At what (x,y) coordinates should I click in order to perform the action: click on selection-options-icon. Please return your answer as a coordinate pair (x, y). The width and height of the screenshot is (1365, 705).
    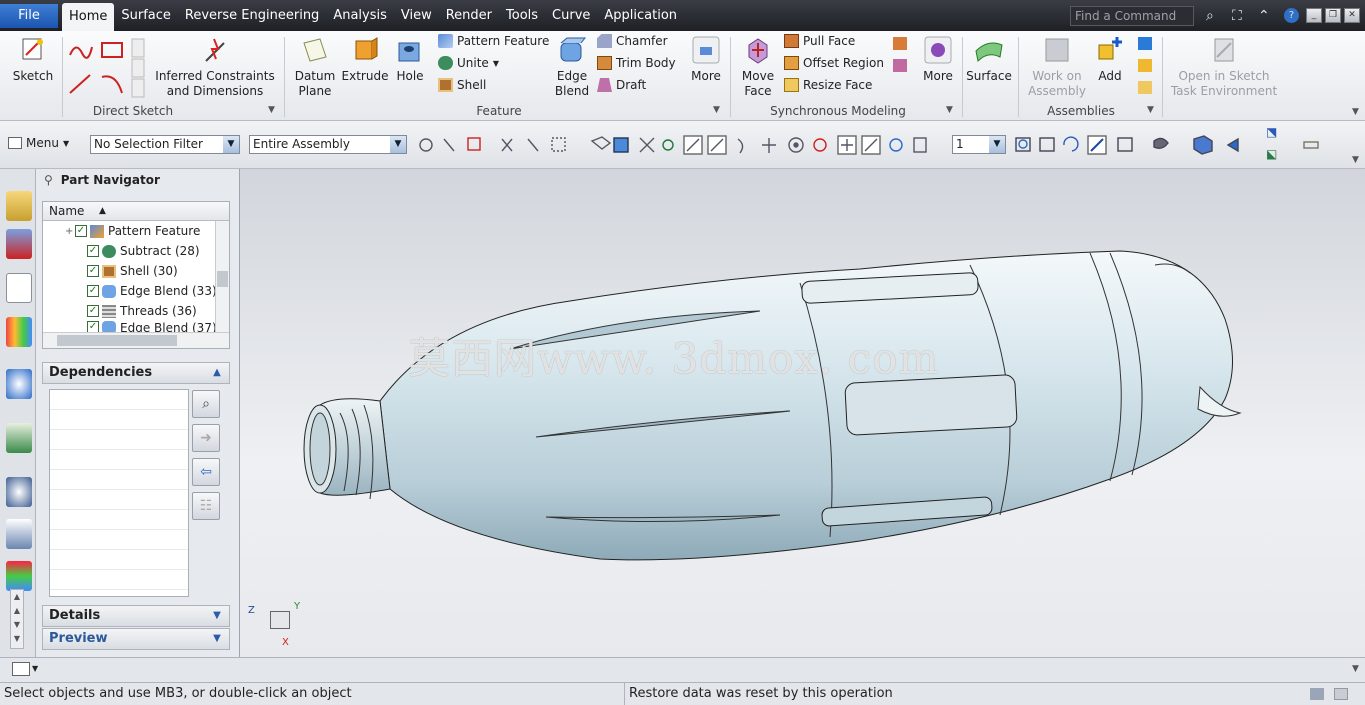
    Looking at the image, I should click on (21, 669).